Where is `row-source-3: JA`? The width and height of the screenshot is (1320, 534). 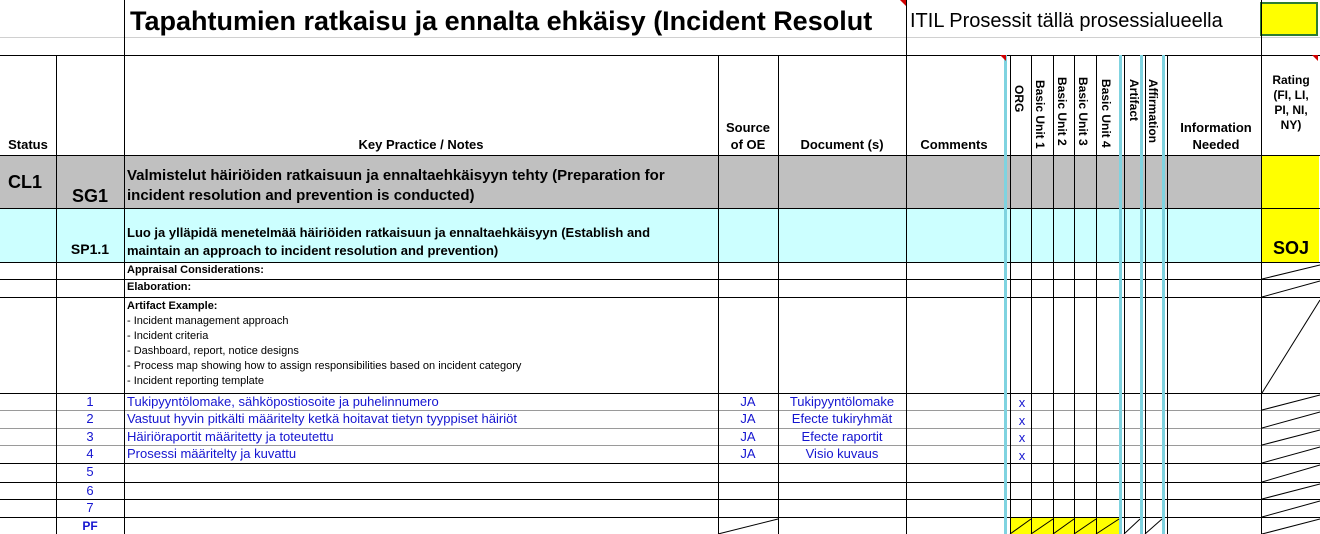
row-source-3: JA is located at coordinates (748, 437).